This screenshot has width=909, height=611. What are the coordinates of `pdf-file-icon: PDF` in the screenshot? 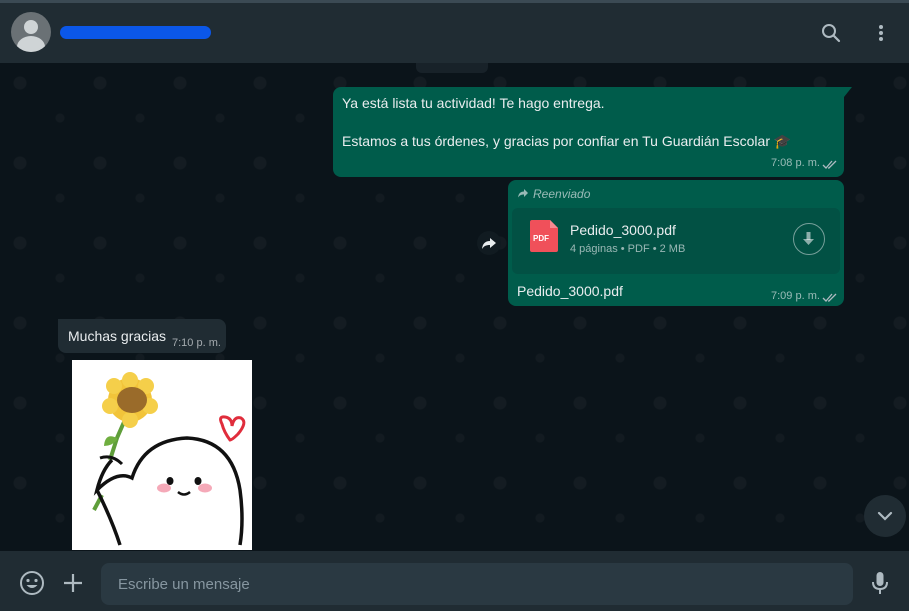 It's located at (544, 236).